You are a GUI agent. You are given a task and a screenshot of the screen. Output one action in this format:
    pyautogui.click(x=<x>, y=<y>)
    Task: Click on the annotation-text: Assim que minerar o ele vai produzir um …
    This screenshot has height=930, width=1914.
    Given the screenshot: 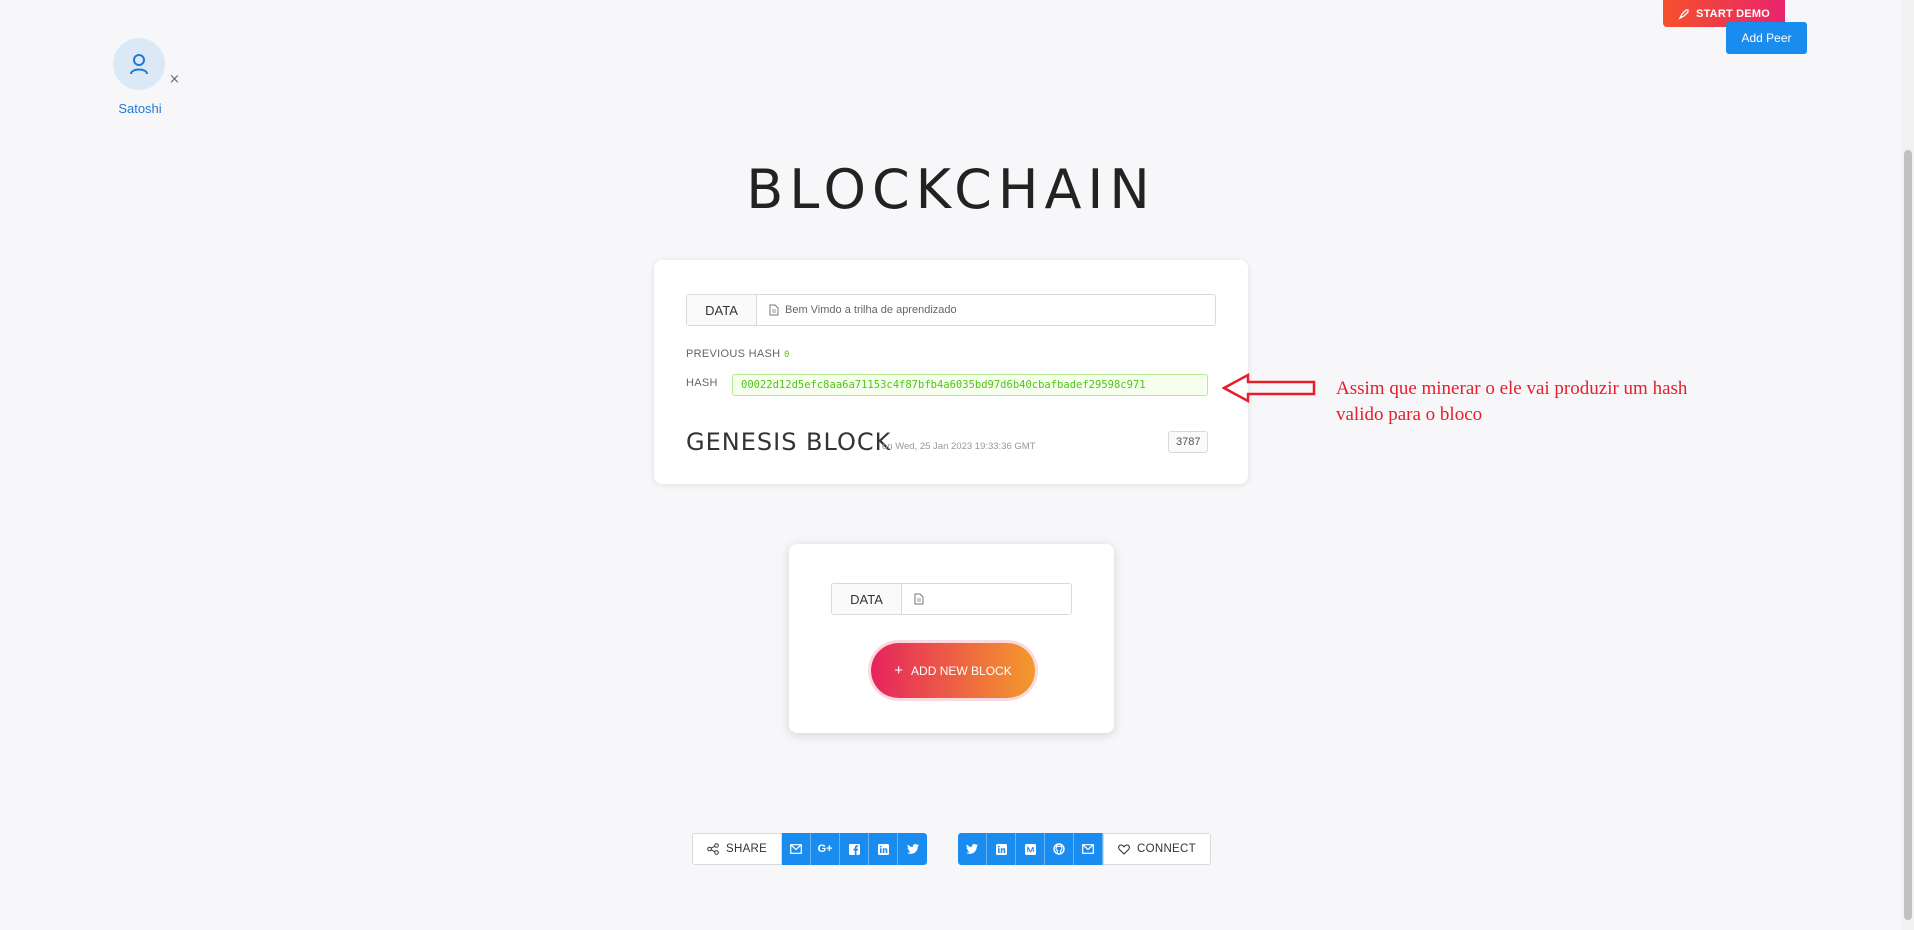 What is the action you would take?
    pyautogui.click(x=1546, y=402)
    